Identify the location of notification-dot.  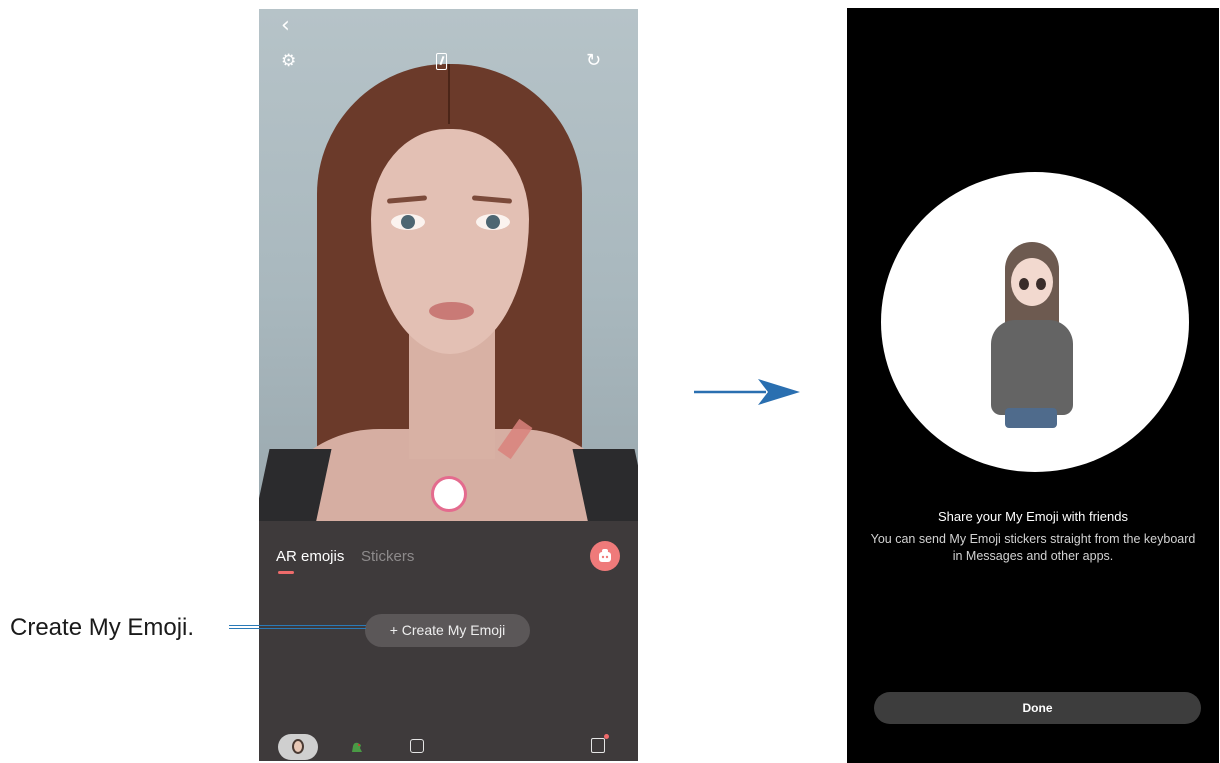
(606, 736).